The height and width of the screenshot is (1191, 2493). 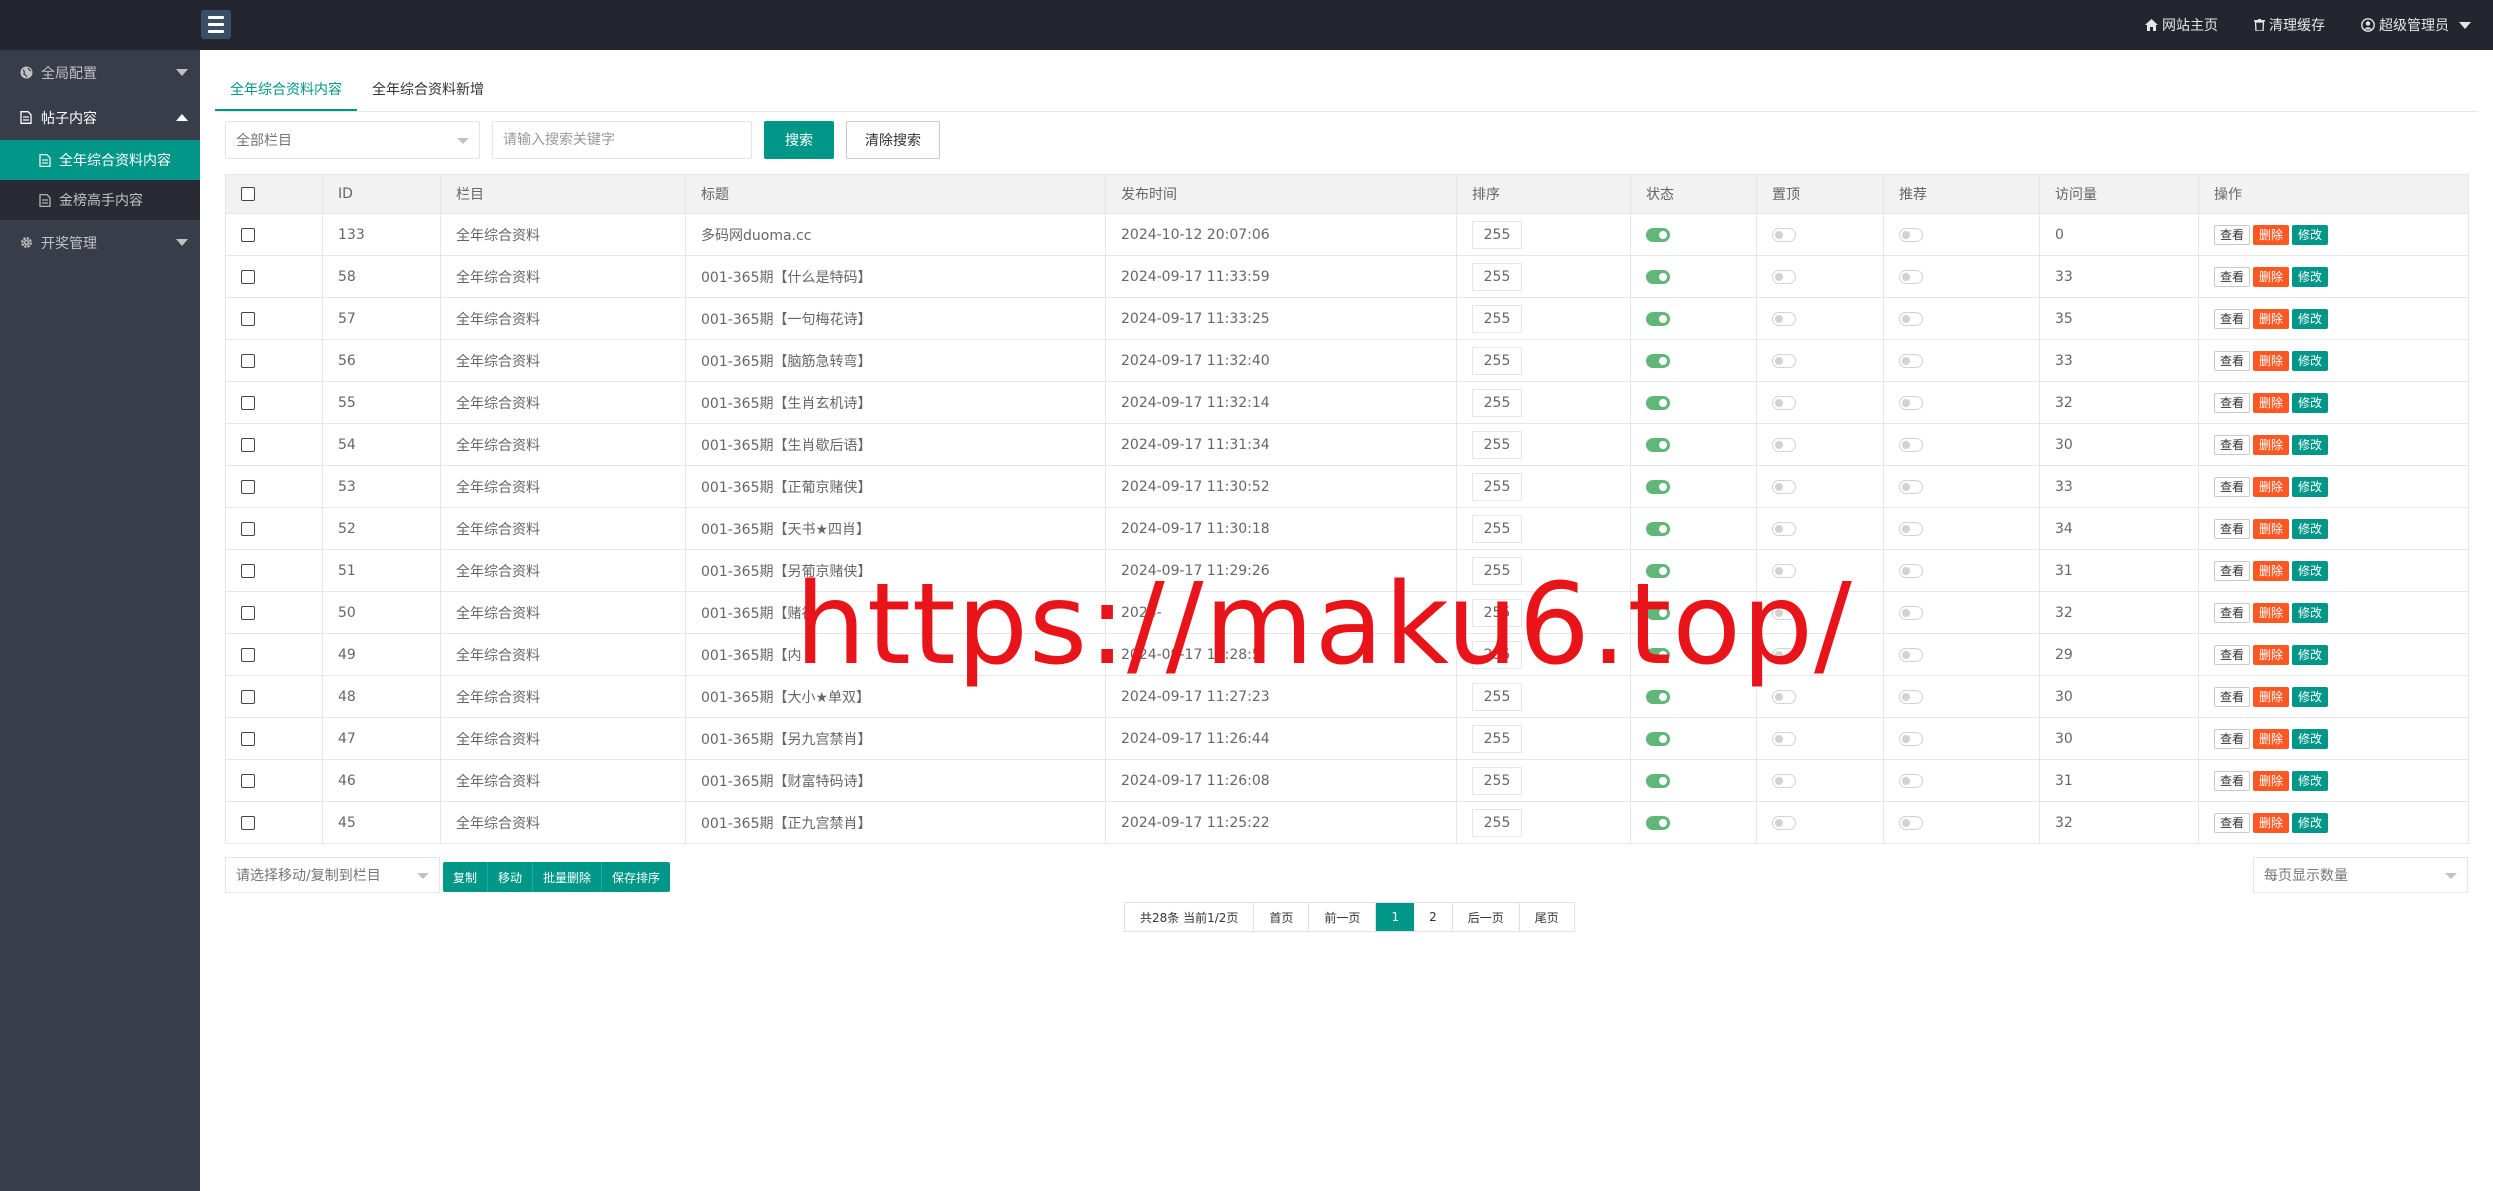 What do you see at coordinates (216, 24) in the screenshot?
I see `menu-toggle-icon` at bounding box center [216, 24].